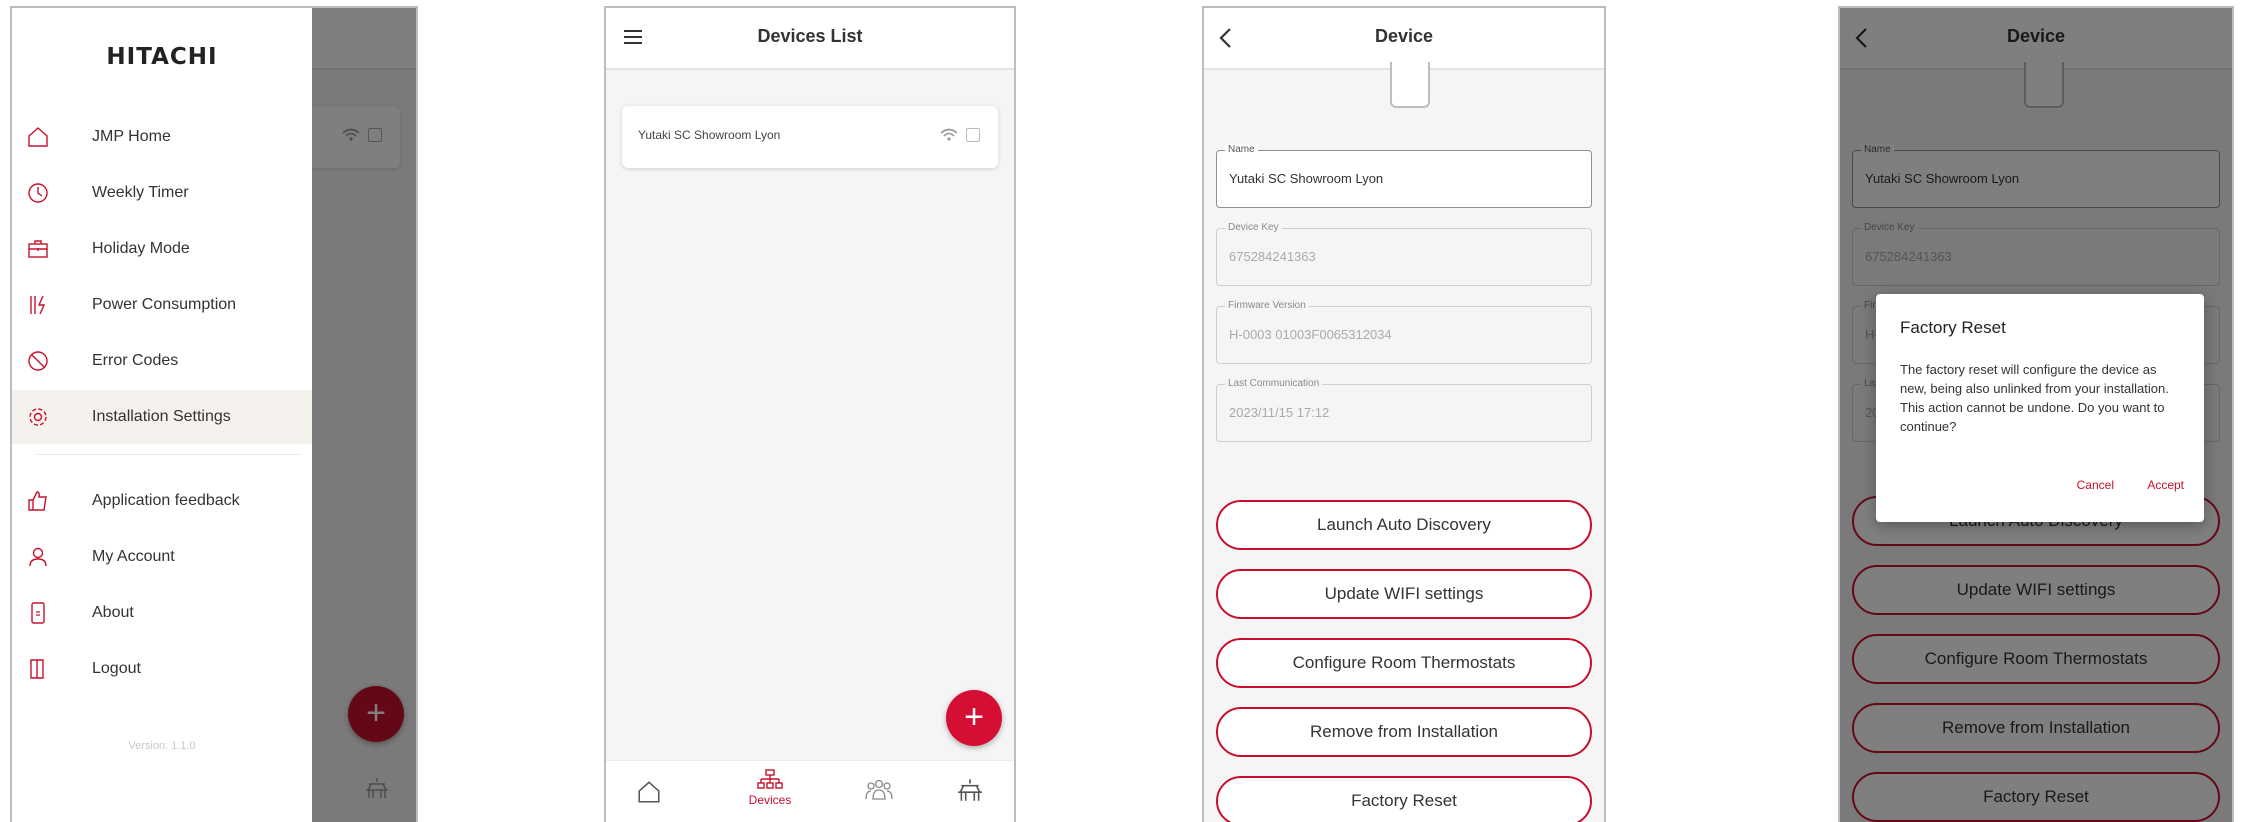  I want to click on menu-item-power-consumption: Power Consumption, so click(162, 305).